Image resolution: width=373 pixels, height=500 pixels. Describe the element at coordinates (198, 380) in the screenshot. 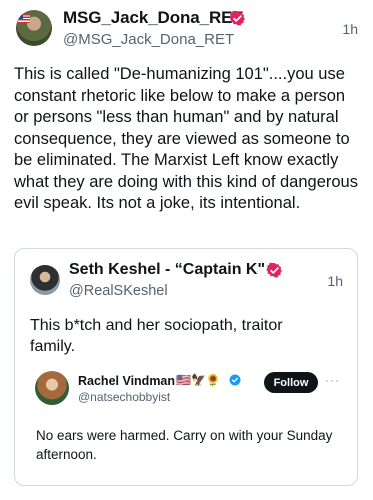

I see `name-emoji-icons: 🇺🇸🦅🌻` at that location.